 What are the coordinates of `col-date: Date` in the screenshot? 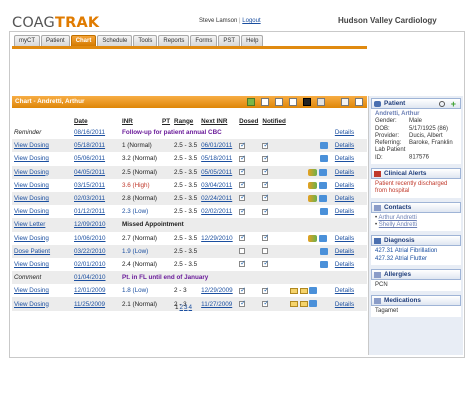 It's located at (96, 121).